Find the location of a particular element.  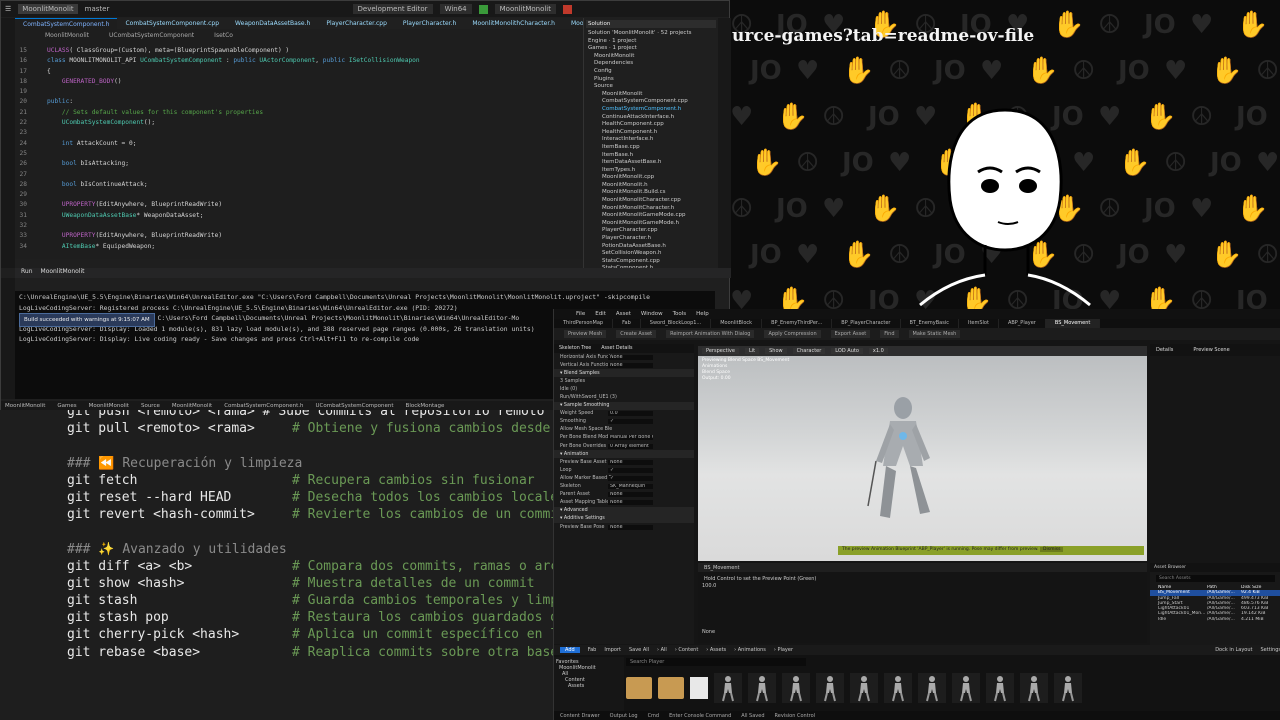

content-button: Save All is located at coordinates (639, 650).